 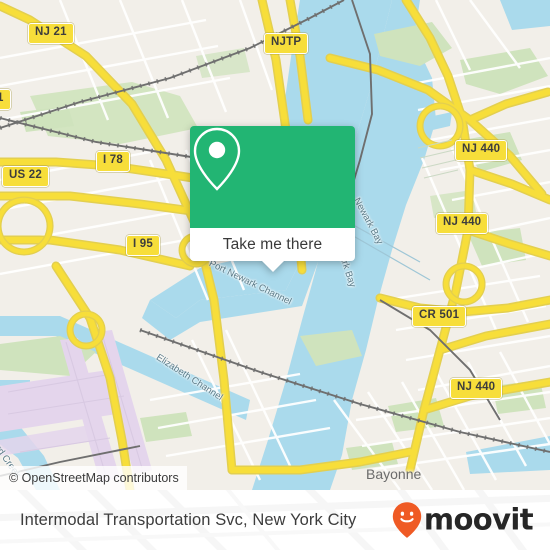 What do you see at coordinates (272, 266) in the screenshot?
I see `callout-tail-pointer` at bounding box center [272, 266].